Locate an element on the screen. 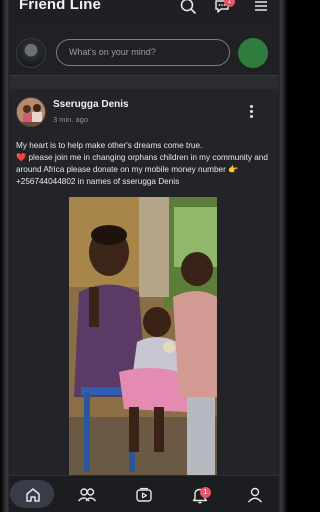 The image size is (320, 512). bottom-navigation: 1 is located at coordinates (144, 493).